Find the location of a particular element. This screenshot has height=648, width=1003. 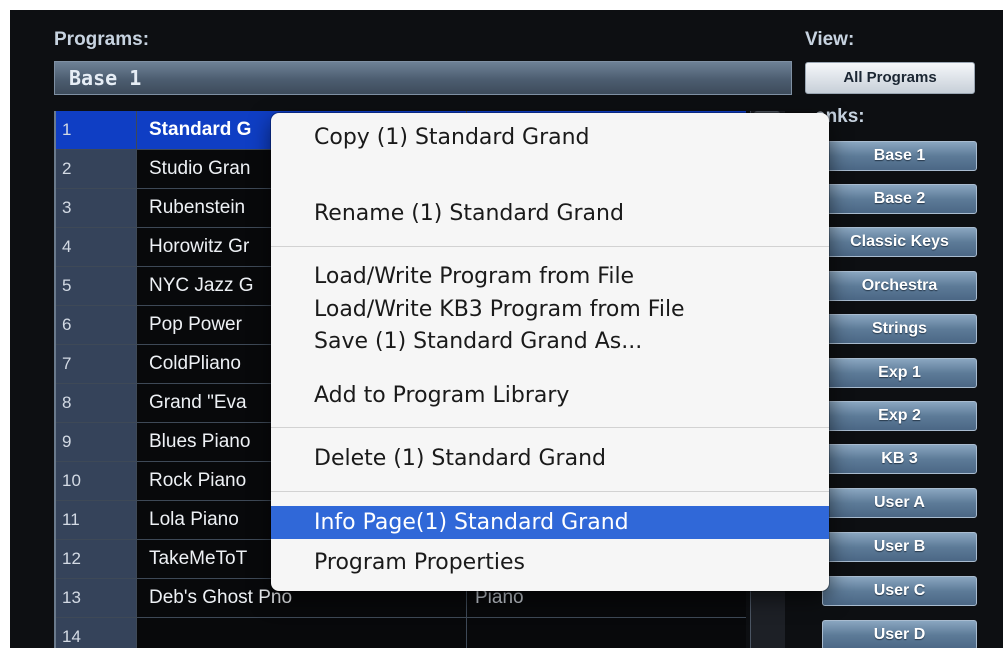

bank-button-orchestra: Orchestra is located at coordinates (899, 286).